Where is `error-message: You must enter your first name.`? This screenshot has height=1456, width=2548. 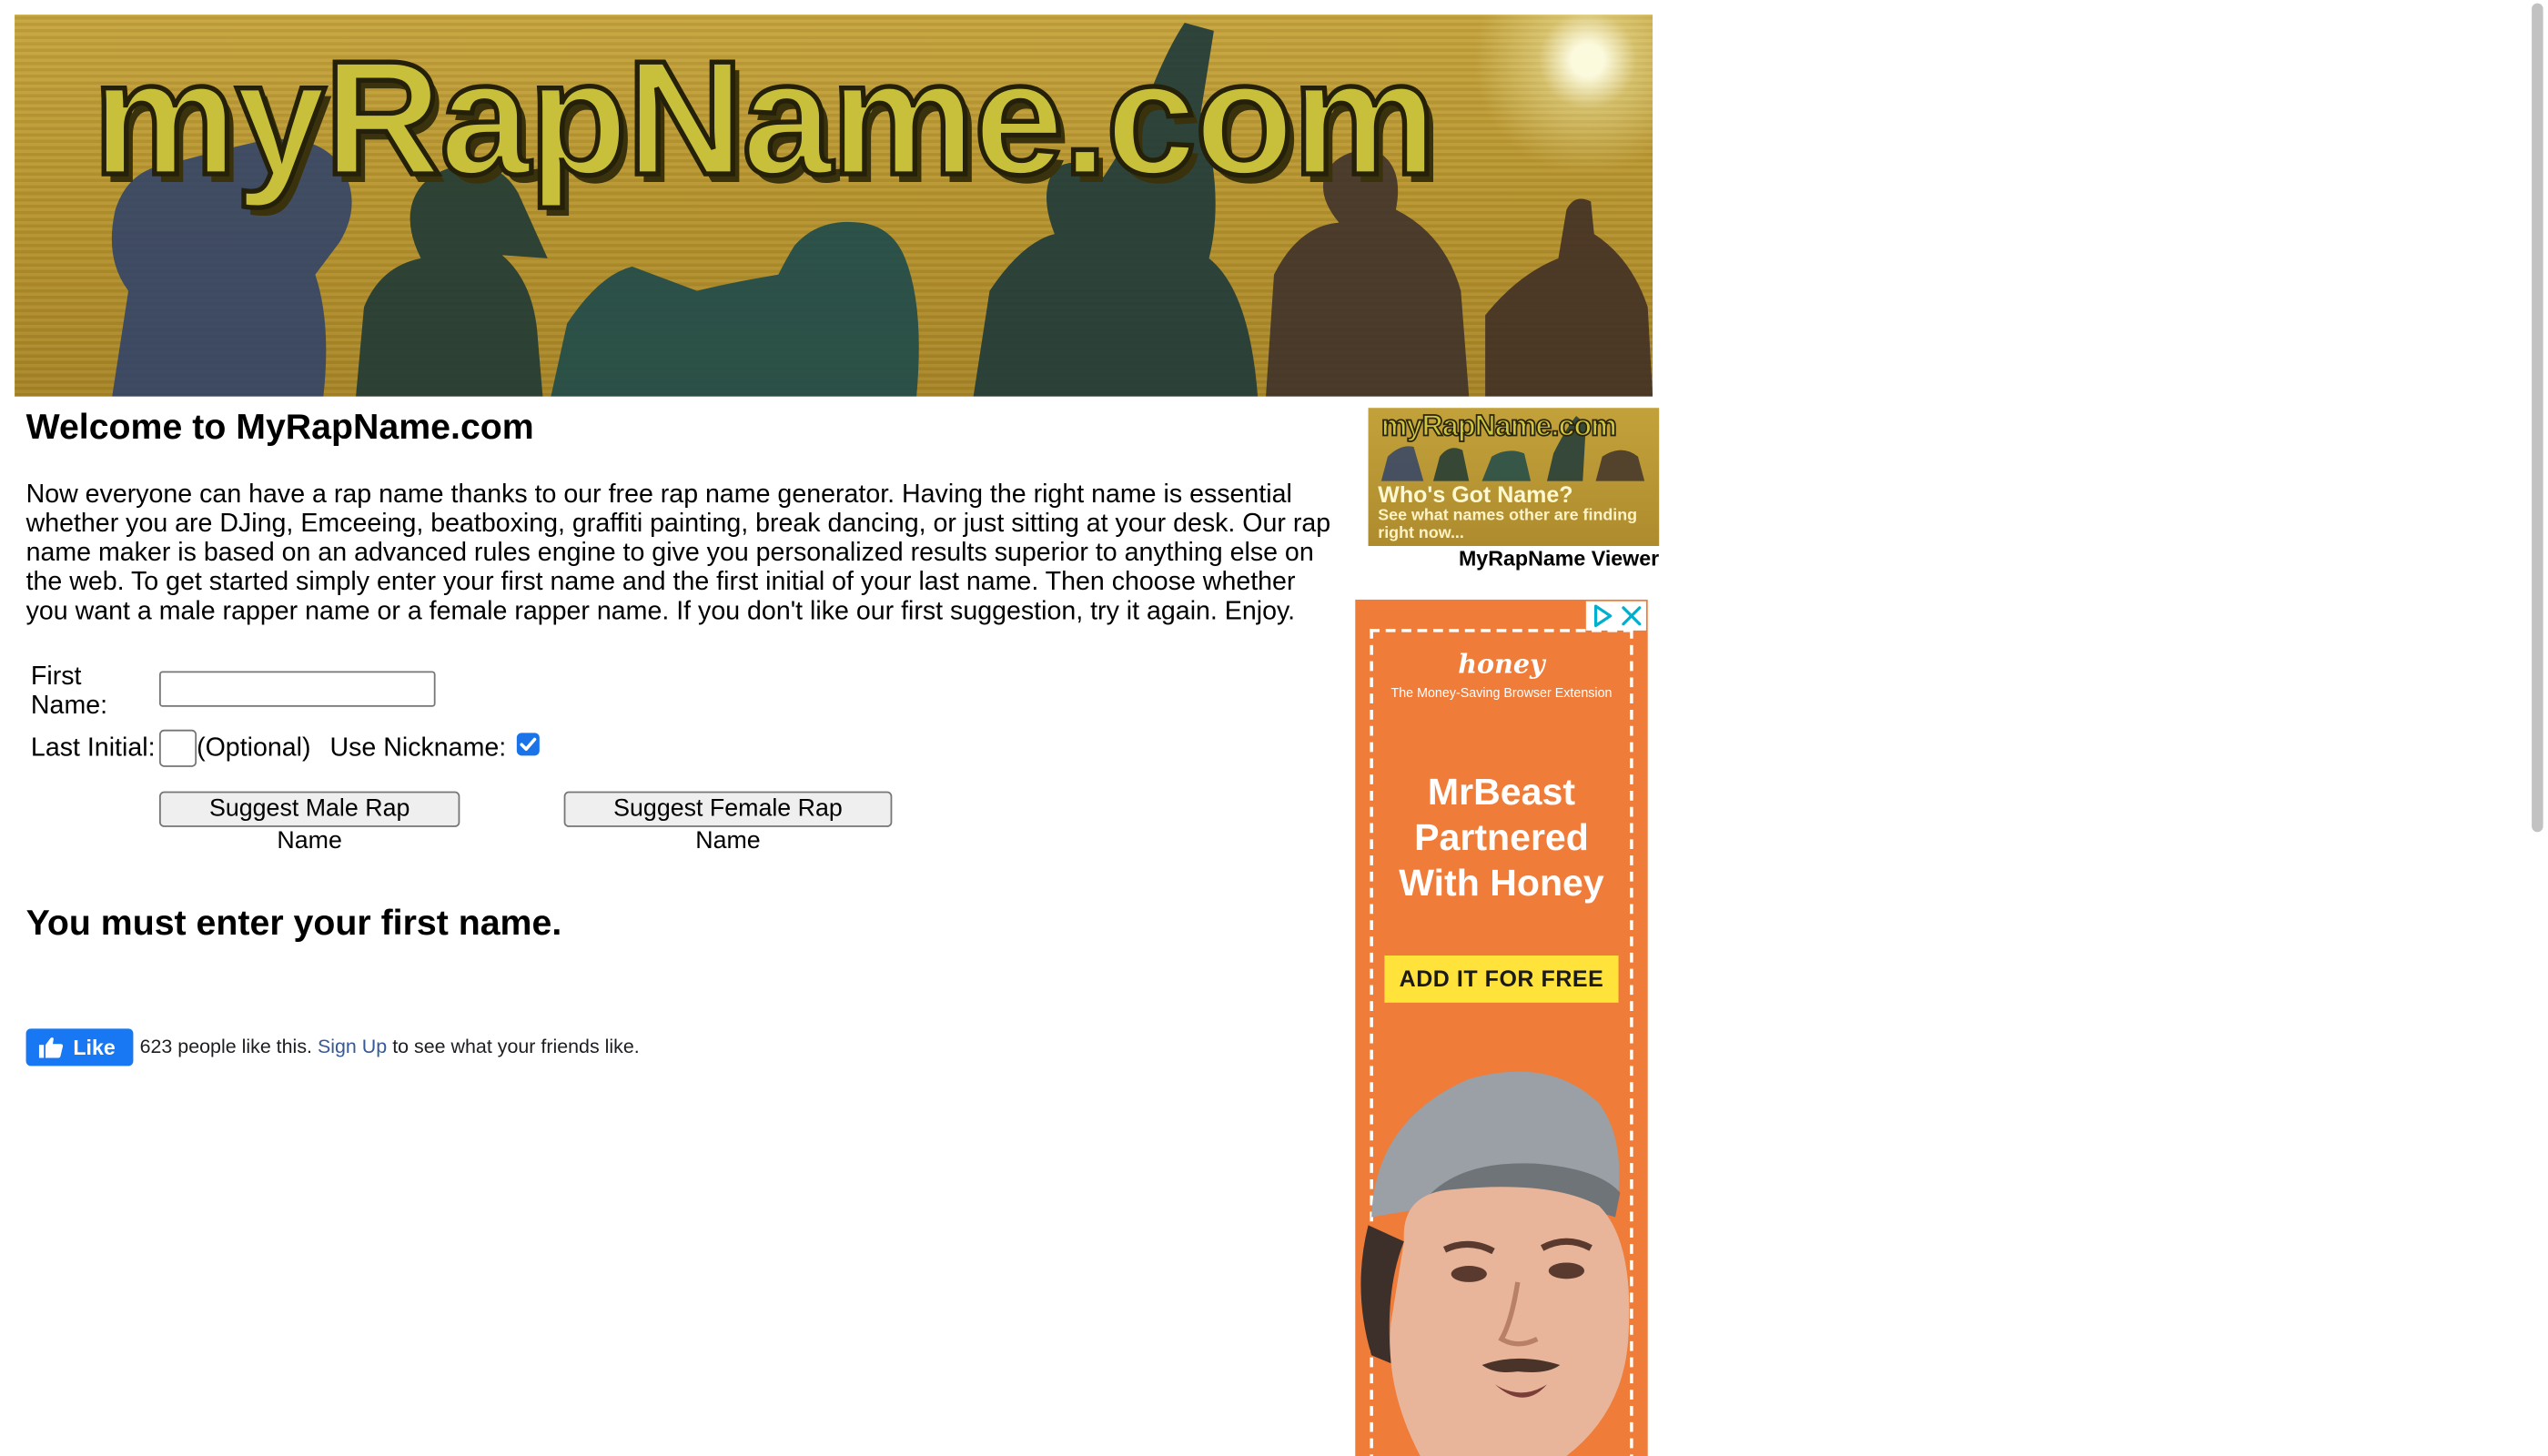
error-message: You must enter your first name. is located at coordinates (294, 923).